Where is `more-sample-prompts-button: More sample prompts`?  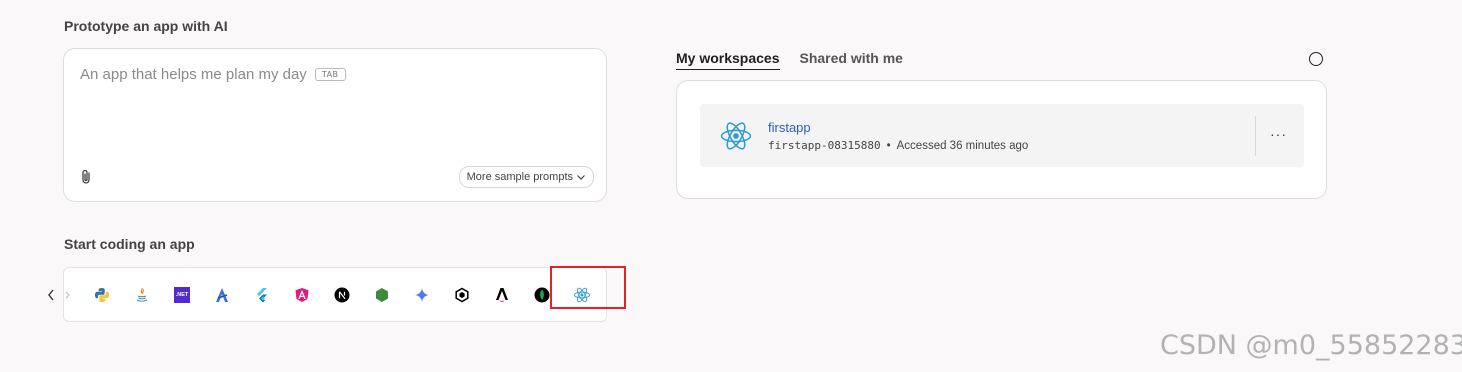 more-sample-prompts-button: More sample prompts is located at coordinates (526, 177).